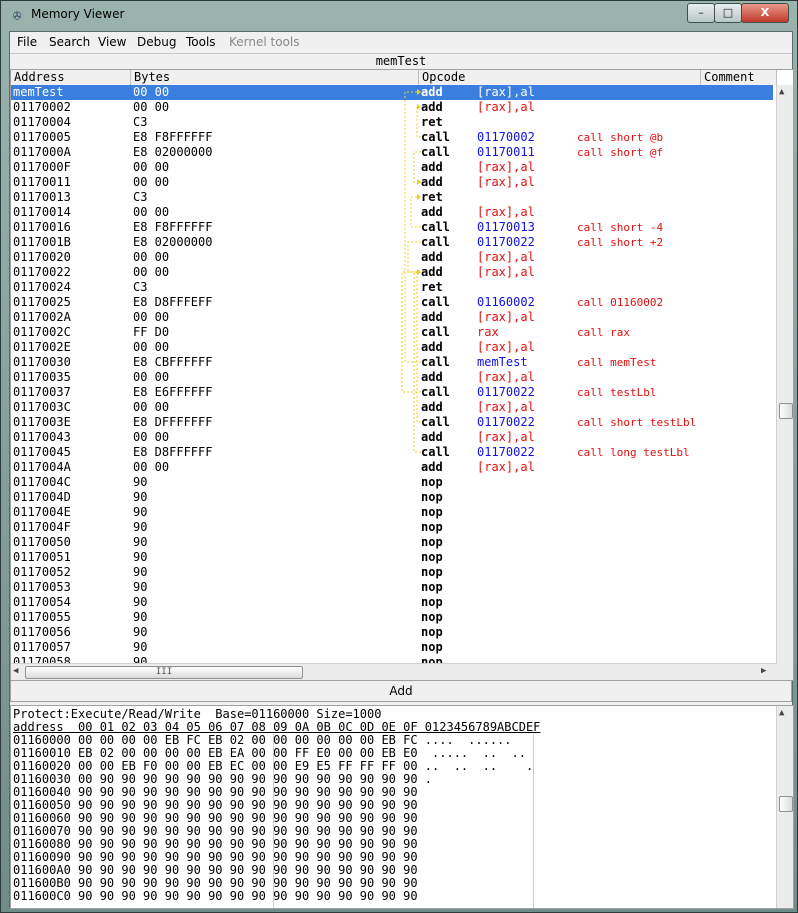 The height and width of the screenshot is (913, 798). Describe the element at coordinates (488, 332) in the screenshot. I see `row-operand: rax` at that location.